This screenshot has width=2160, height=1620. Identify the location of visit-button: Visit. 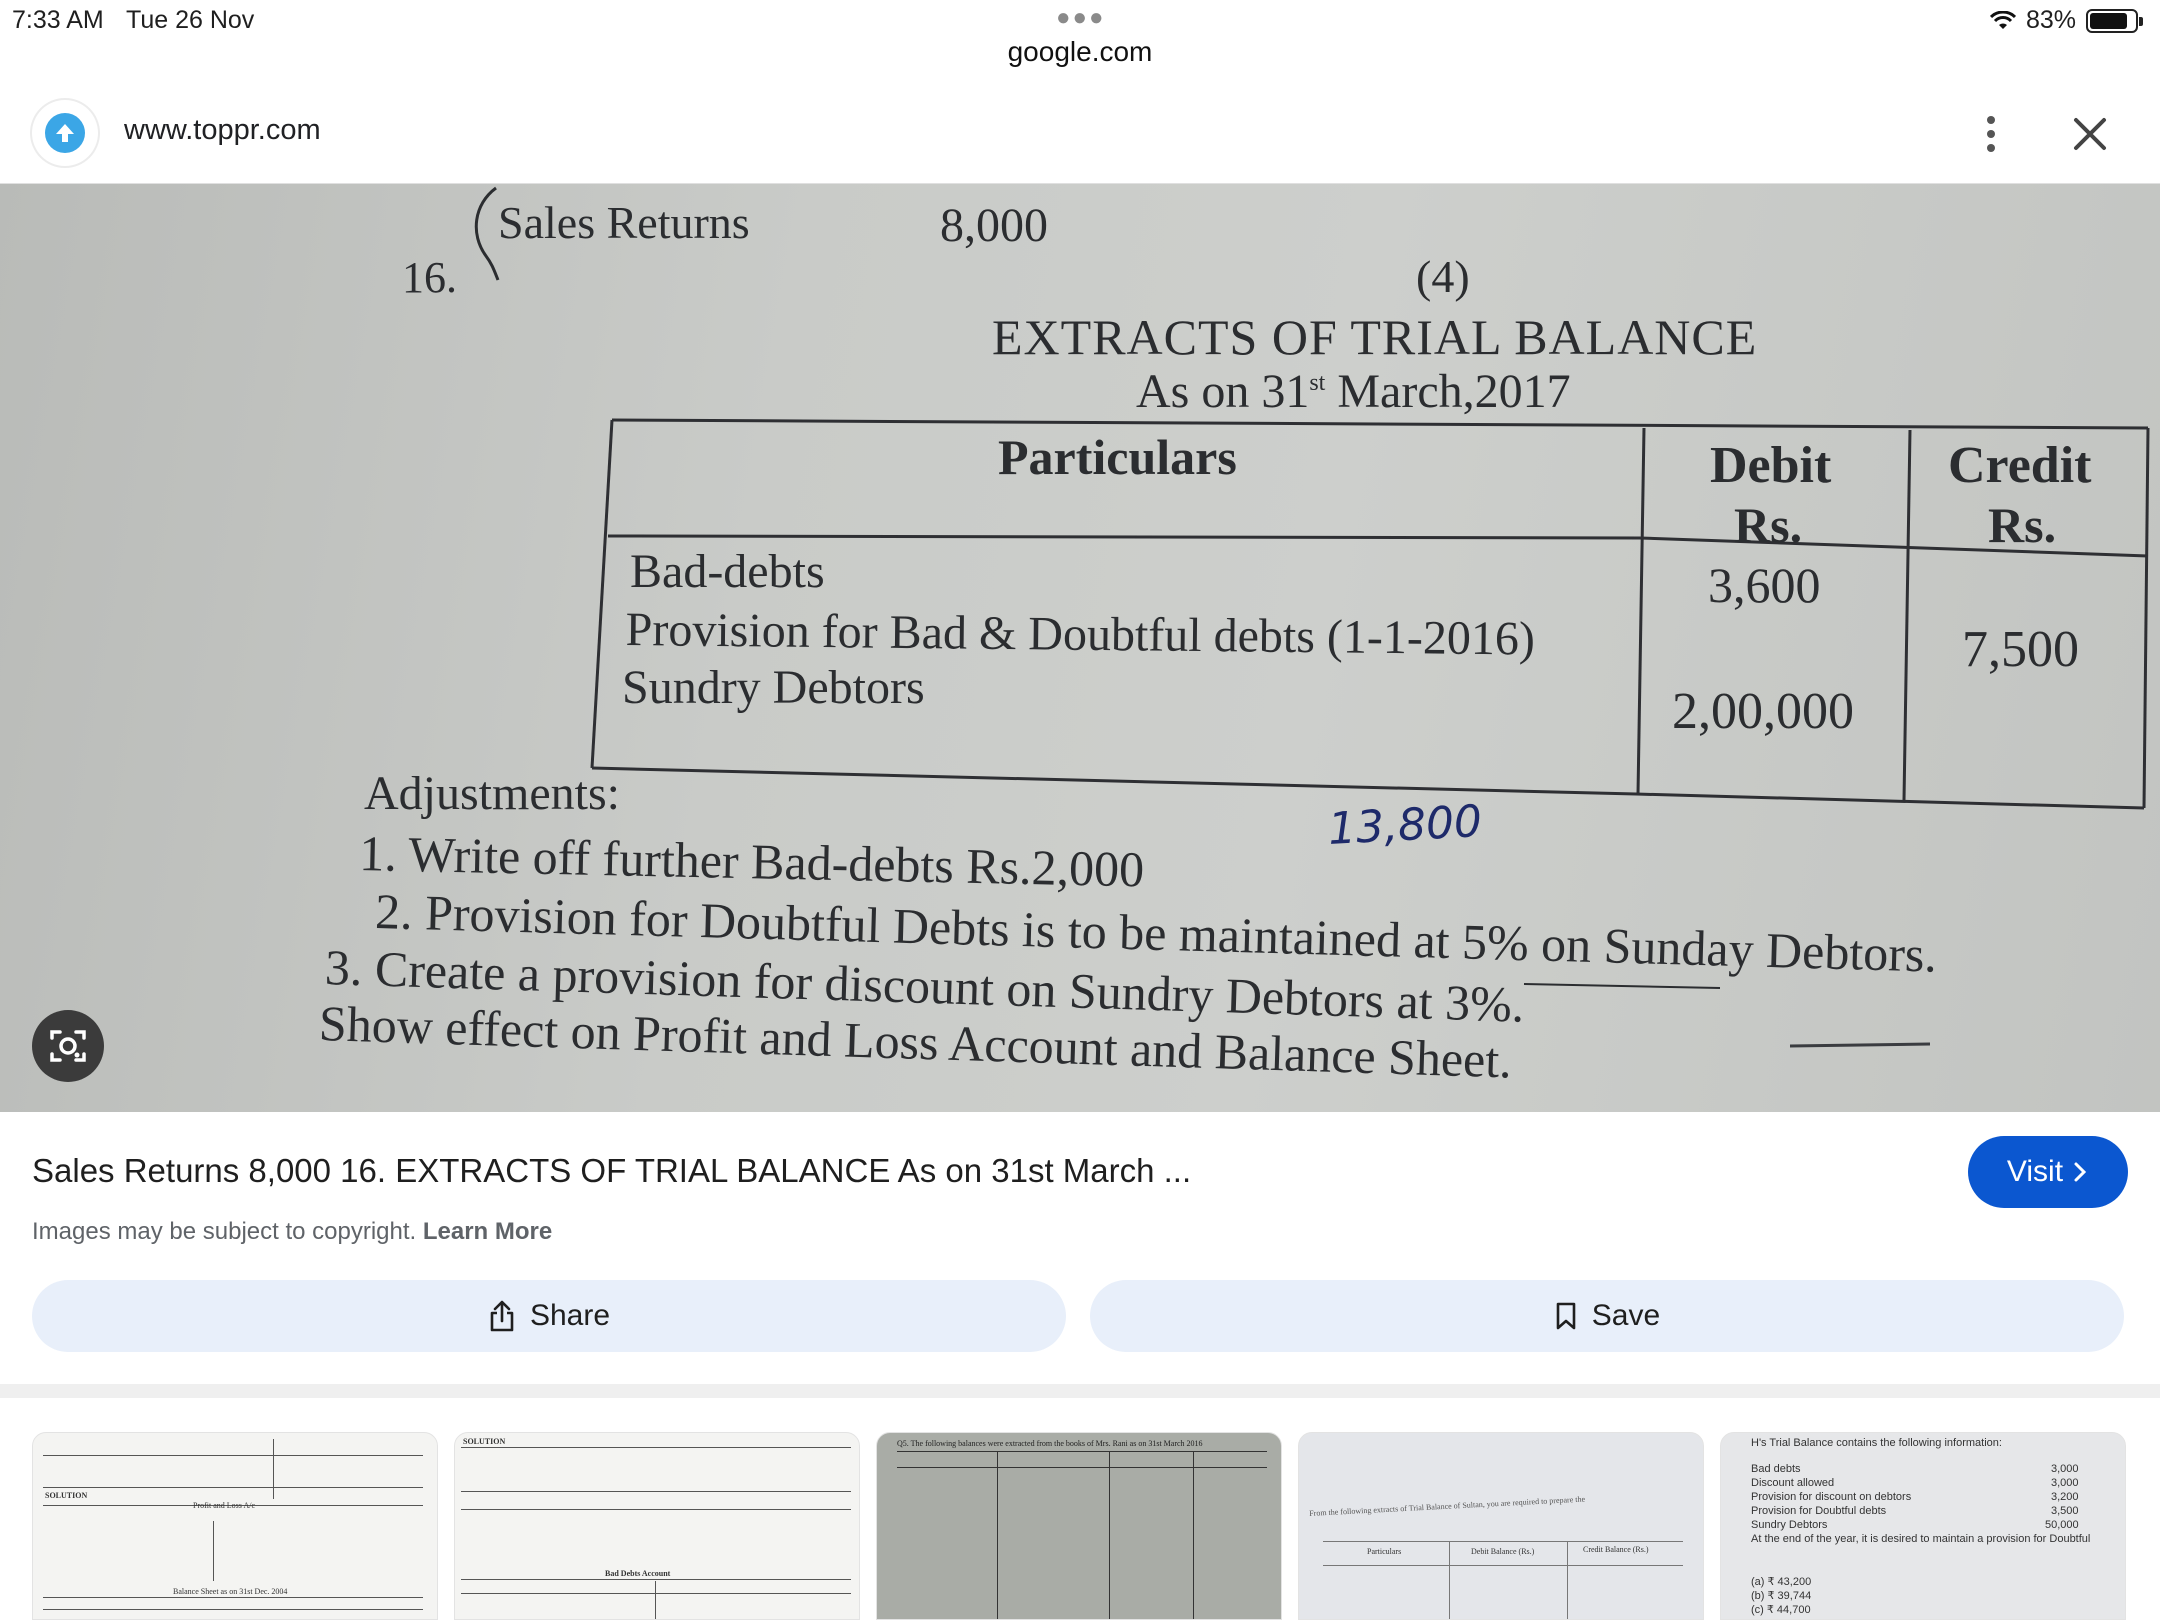
(2048, 1172).